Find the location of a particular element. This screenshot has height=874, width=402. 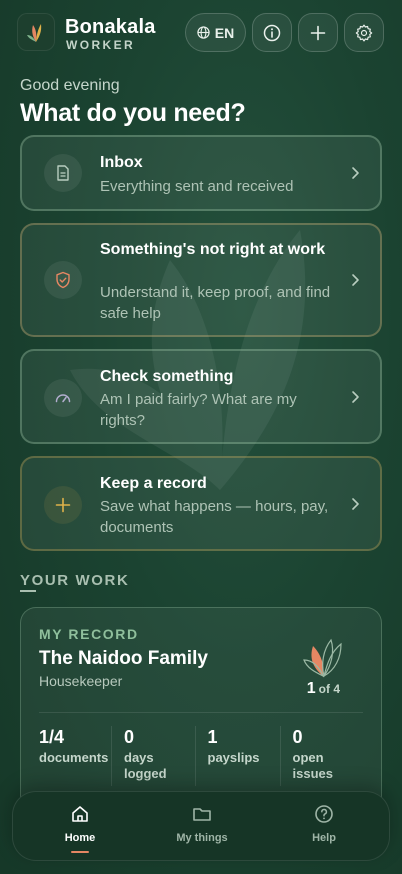

stat-documents: 1/4 documents is located at coordinates (75, 756).